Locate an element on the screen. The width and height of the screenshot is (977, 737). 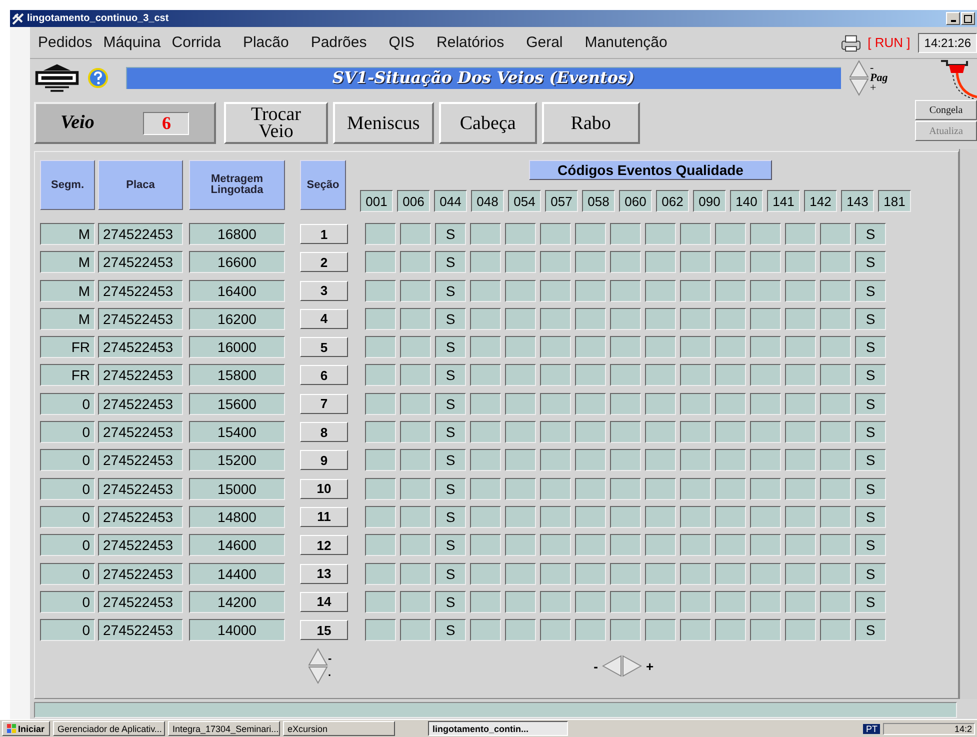
action-button: Rabo is located at coordinates (591, 123).